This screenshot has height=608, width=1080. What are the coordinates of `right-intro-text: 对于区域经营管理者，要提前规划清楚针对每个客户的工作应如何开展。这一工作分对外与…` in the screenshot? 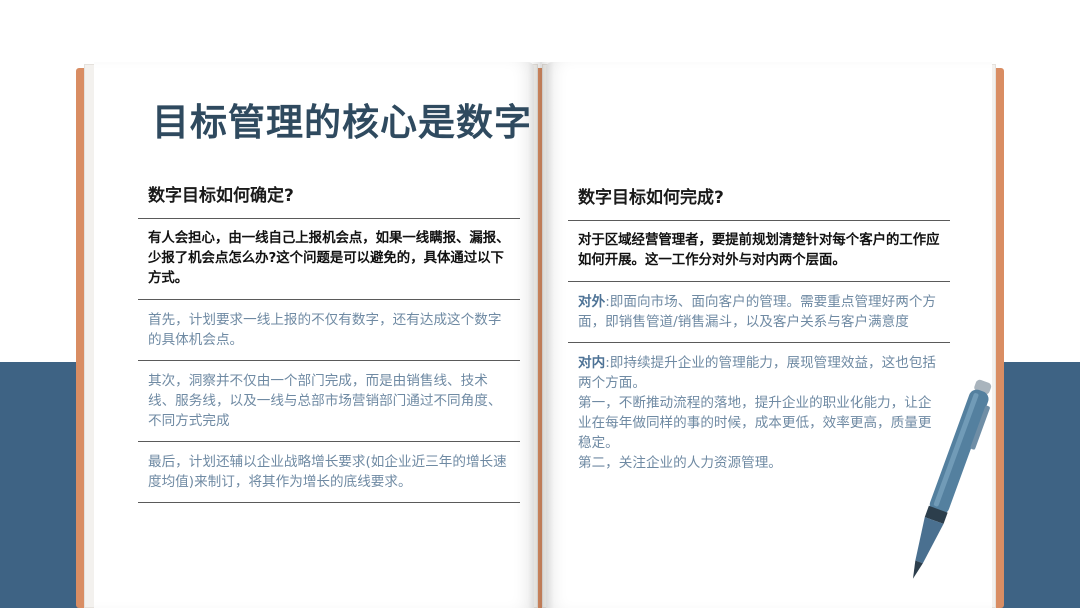 It's located at (759, 250).